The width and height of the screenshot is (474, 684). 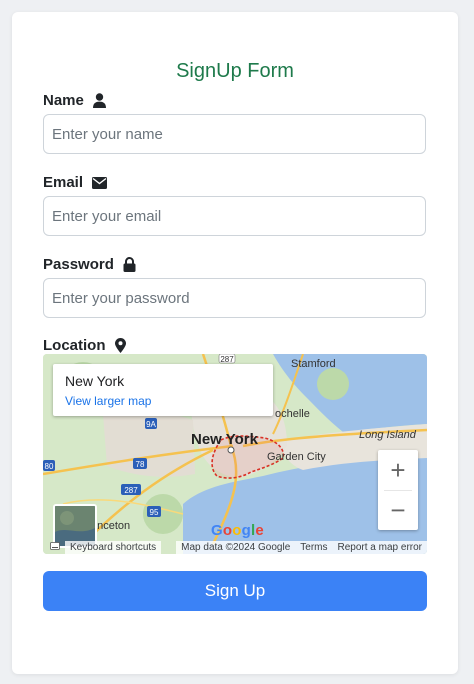 What do you see at coordinates (234, 134) in the screenshot?
I see `name-input` at bounding box center [234, 134].